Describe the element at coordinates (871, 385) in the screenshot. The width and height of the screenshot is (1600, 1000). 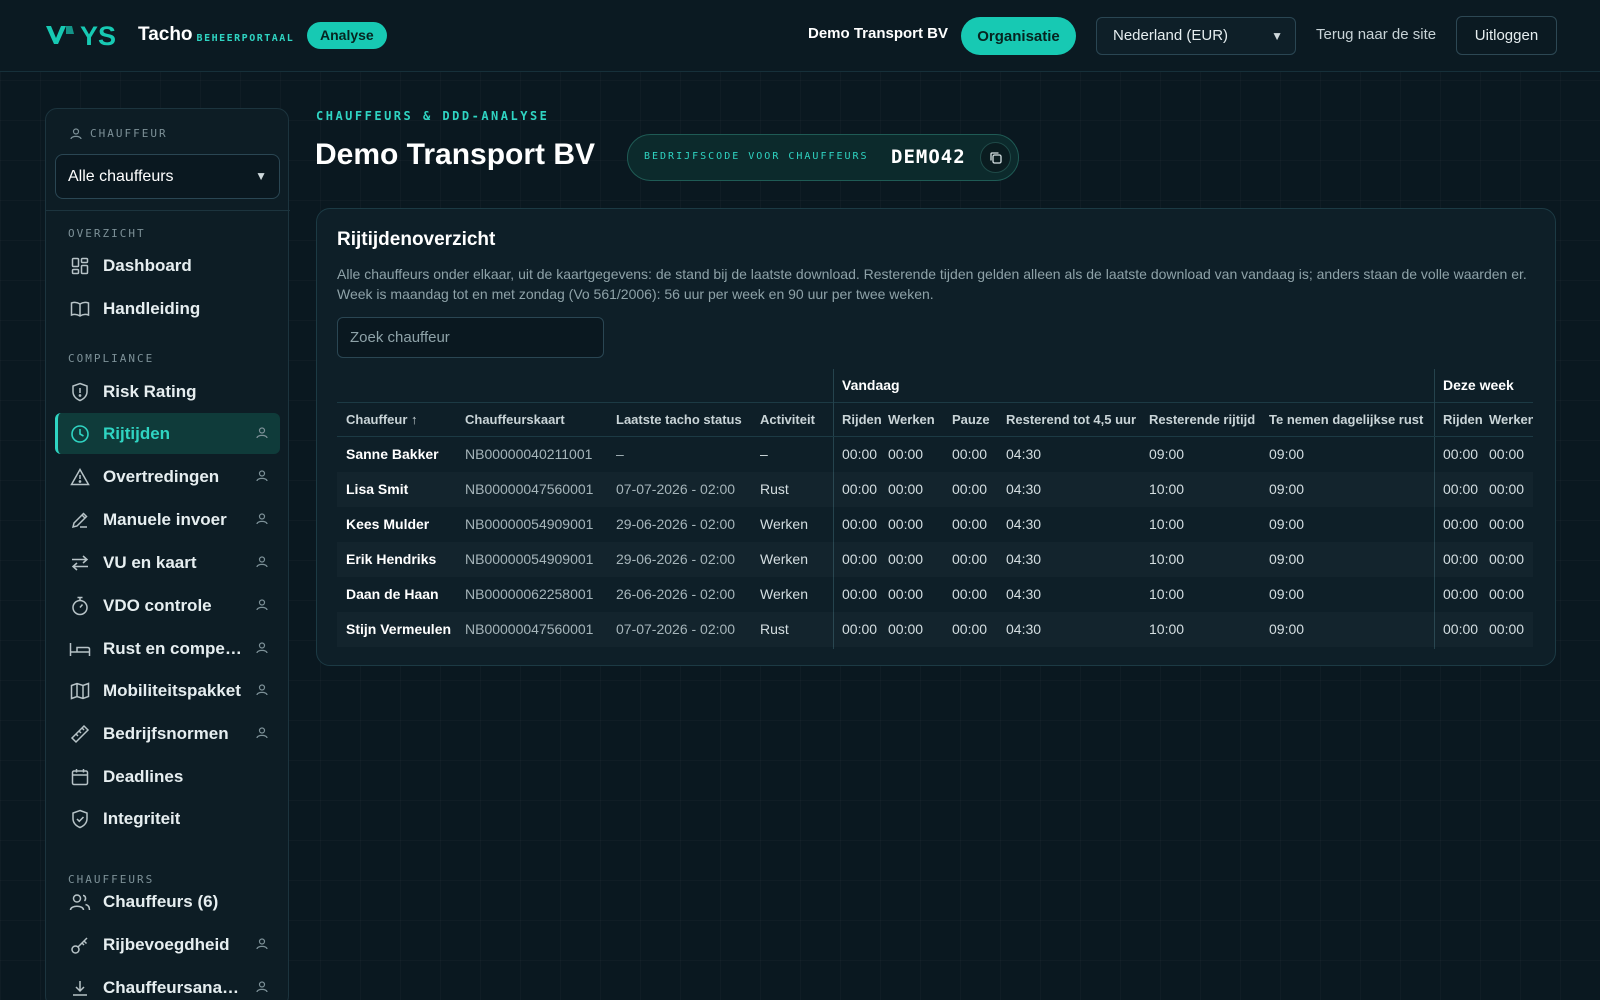
I see `group-today: Vandaag` at that location.